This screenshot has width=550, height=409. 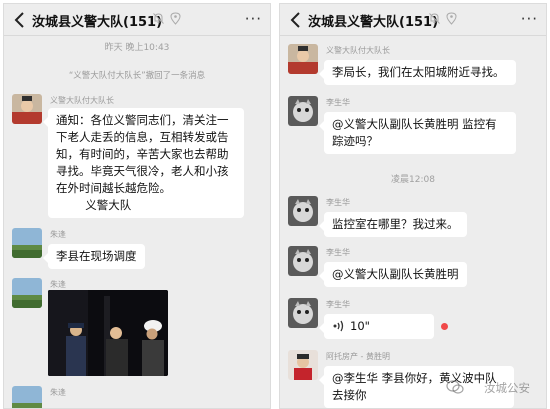 What do you see at coordinates (360, 326) in the screenshot?
I see `voice-duration: 10"` at bounding box center [360, 326].